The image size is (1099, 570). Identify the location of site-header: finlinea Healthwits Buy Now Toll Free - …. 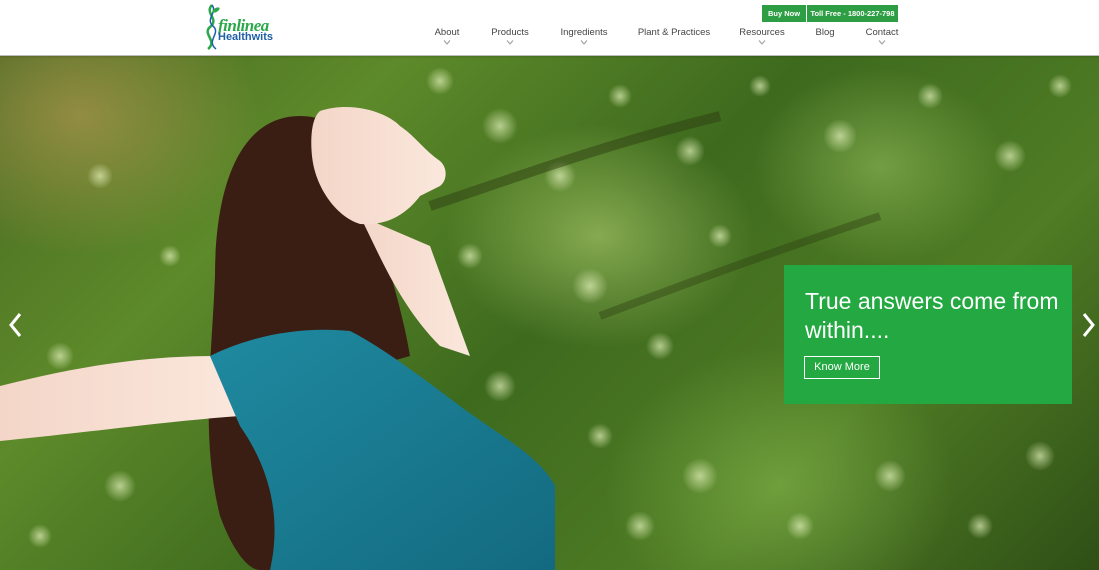
(549, 28).